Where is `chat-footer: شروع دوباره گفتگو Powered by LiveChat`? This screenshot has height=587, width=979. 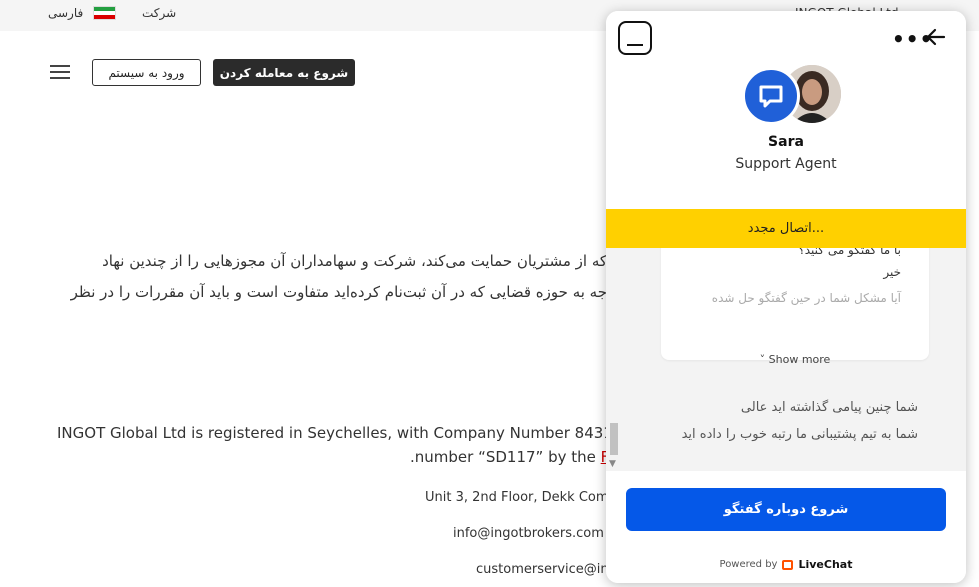
chat-footer: شروع دوباره گفتگو Powered by LiveChat is located at coordinates (786, 527).